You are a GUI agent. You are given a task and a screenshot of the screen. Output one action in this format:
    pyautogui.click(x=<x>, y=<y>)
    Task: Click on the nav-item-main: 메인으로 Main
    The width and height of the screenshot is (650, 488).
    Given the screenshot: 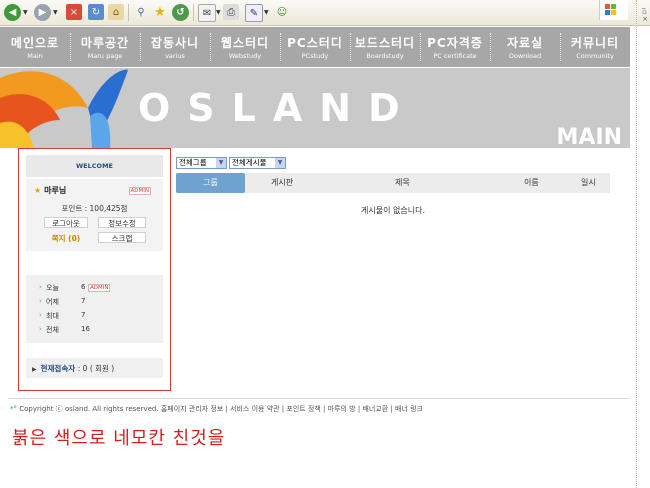 What is the action you would take?
    pyautogui.click(x=35, y=47)
    